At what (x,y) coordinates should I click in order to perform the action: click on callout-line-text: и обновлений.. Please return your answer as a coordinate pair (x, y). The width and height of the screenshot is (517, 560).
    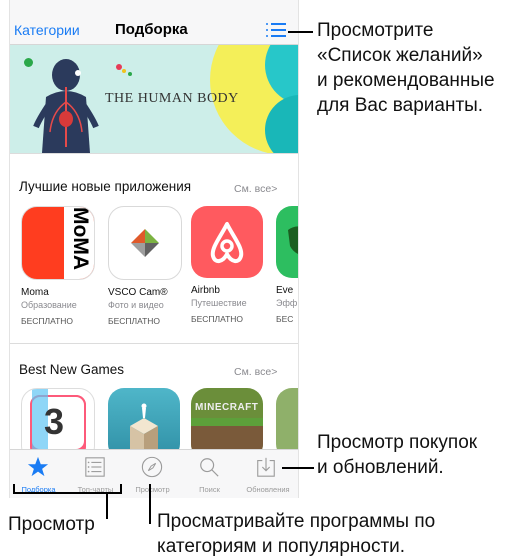
    Looking at the image, I should click on (380, 467).